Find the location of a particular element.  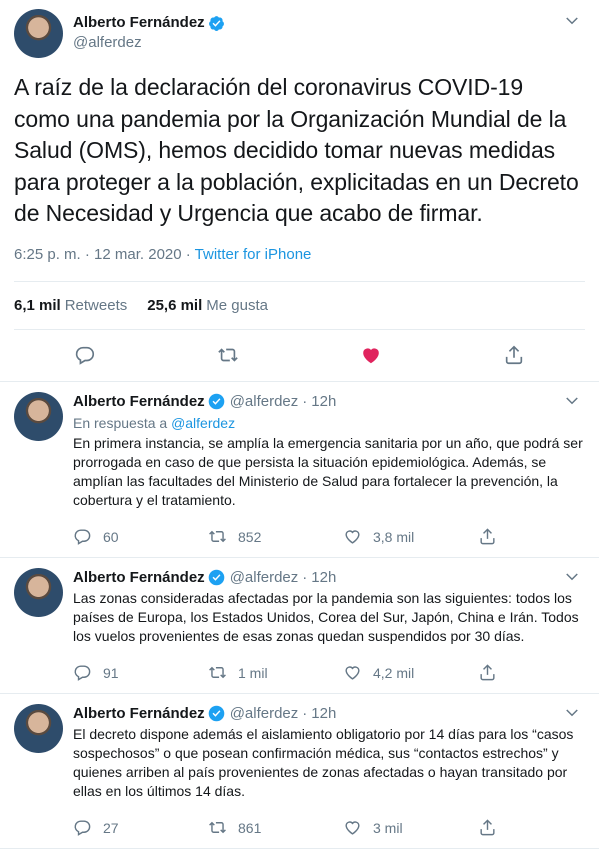

tweet-header: Alberto Fernández @alferdez is located at coordinates (299, 33).